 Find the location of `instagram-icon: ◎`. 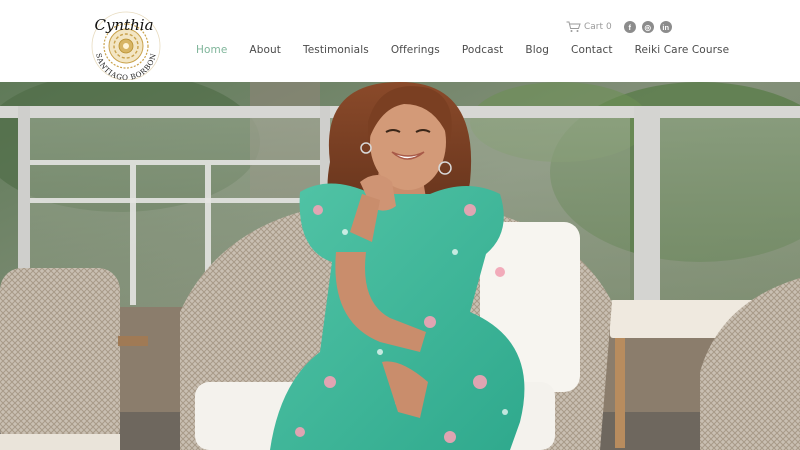

instagram-icon: ◎ is located at coordinates (647, 27).